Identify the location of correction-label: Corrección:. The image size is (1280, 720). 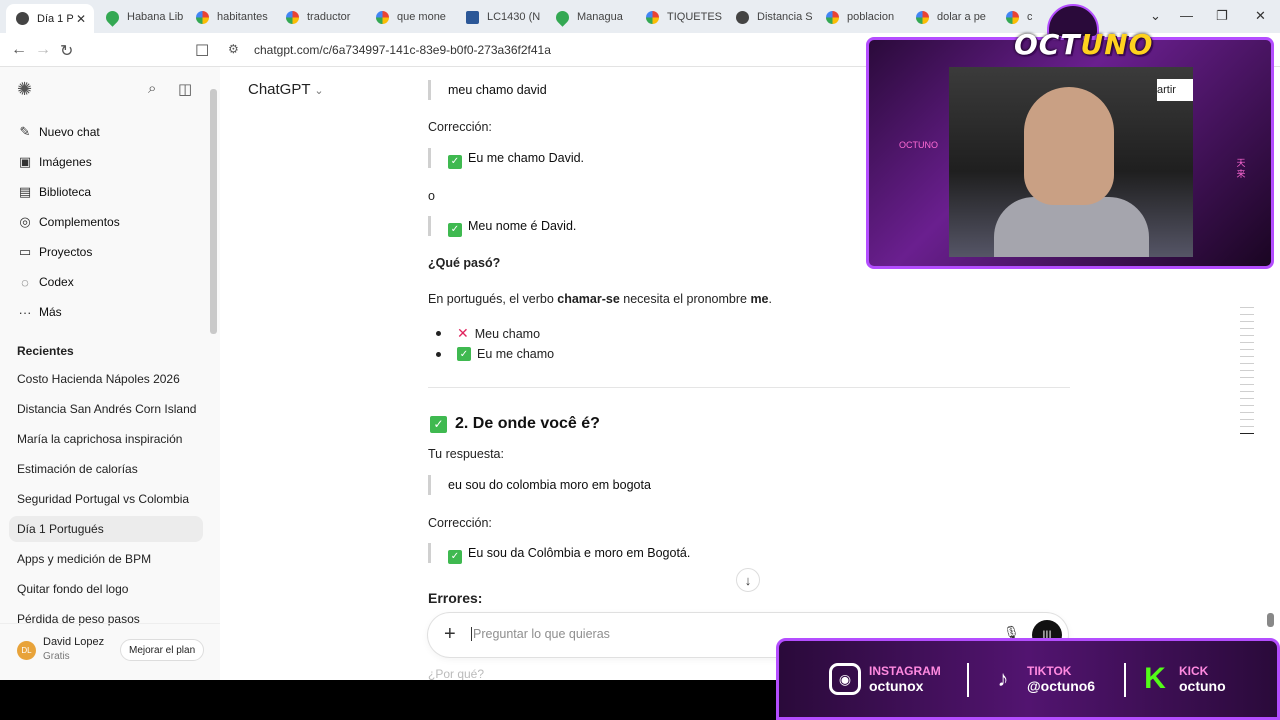
(460, 127).